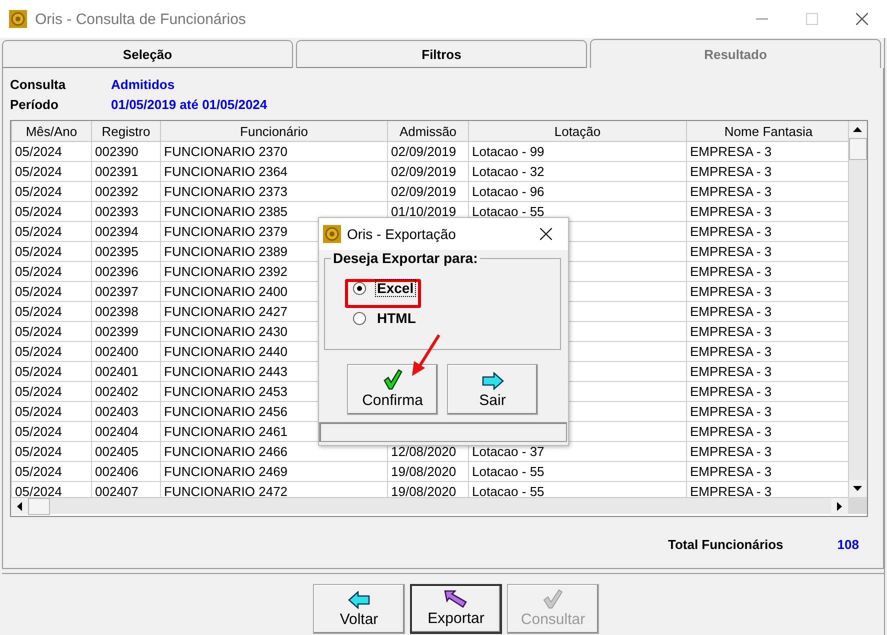 The image size is (887, 635). What do you see at coordinates (52, 131) in the screenshot?
I see `column-header: Mês/Ano` at bounding box center [52, 131].